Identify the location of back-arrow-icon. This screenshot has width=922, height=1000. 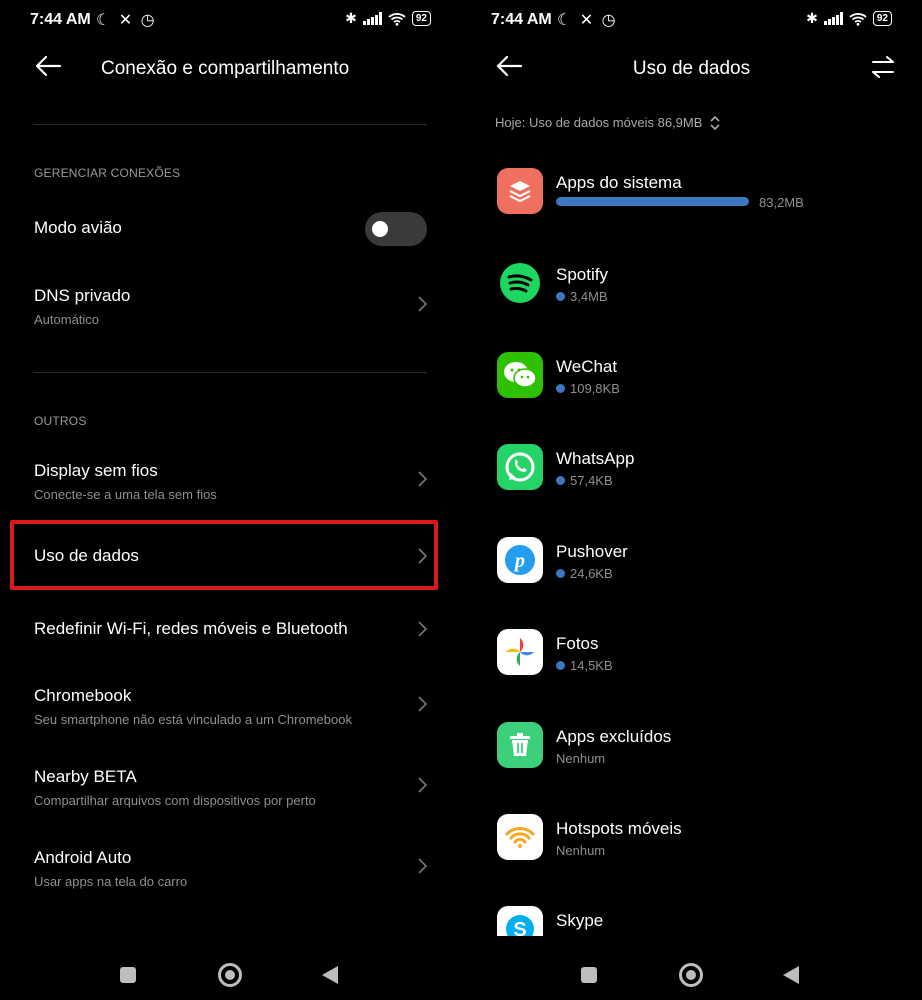
(48, 66).